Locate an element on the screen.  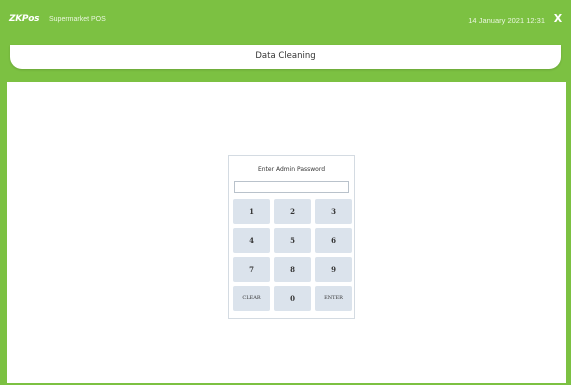
app-logo: ZKPos is located at coordinates (24, 19).